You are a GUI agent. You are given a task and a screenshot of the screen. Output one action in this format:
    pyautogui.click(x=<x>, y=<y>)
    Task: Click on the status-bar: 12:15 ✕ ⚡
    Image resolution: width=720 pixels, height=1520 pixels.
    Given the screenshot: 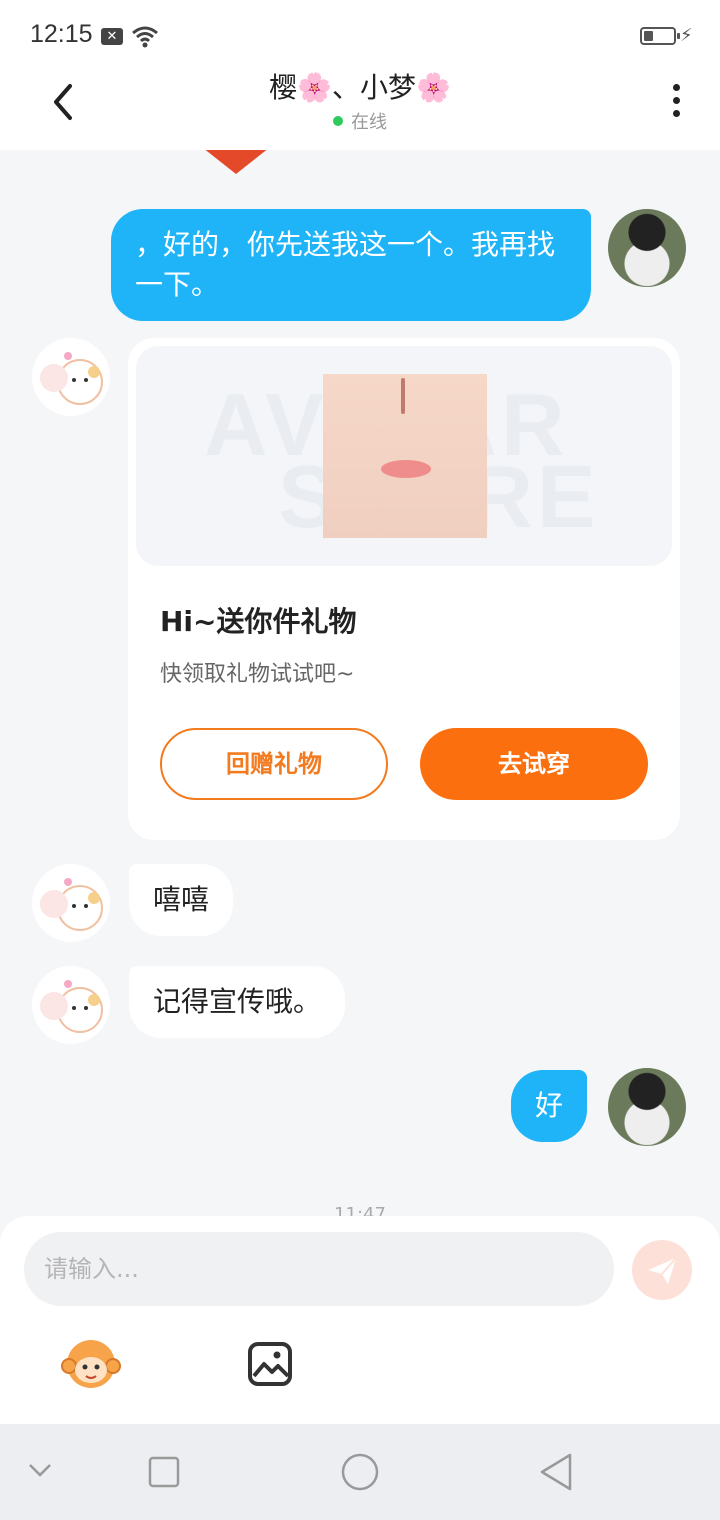 What is the action you would take?
    pyautogui.click(x=360, y=35)
    